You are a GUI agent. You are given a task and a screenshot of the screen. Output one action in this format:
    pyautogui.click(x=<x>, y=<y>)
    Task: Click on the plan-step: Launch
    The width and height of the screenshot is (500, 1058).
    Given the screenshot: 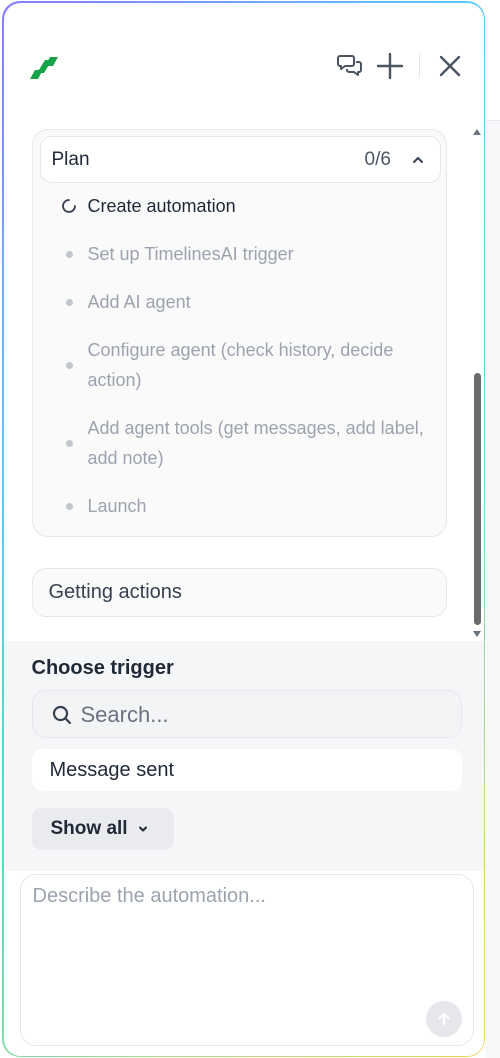 What is the action you would take?
    pyautogui.click(x=246, y=506)
    